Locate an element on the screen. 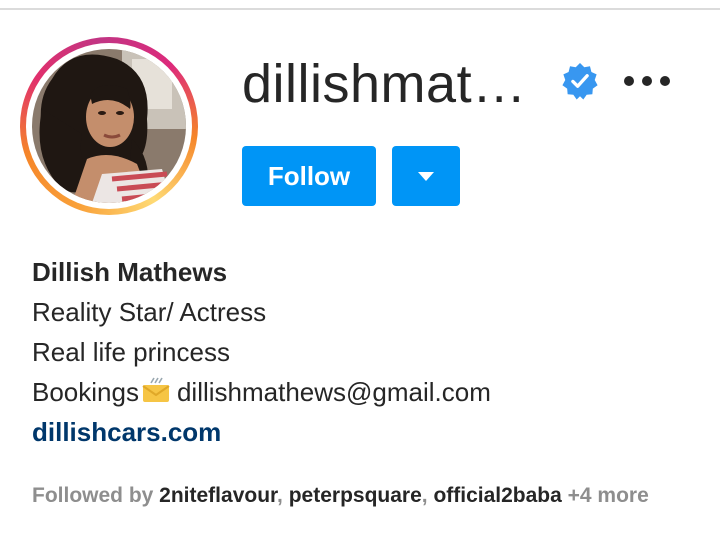  bio-line-2: Real life princess is located at coordinates (131, 352).